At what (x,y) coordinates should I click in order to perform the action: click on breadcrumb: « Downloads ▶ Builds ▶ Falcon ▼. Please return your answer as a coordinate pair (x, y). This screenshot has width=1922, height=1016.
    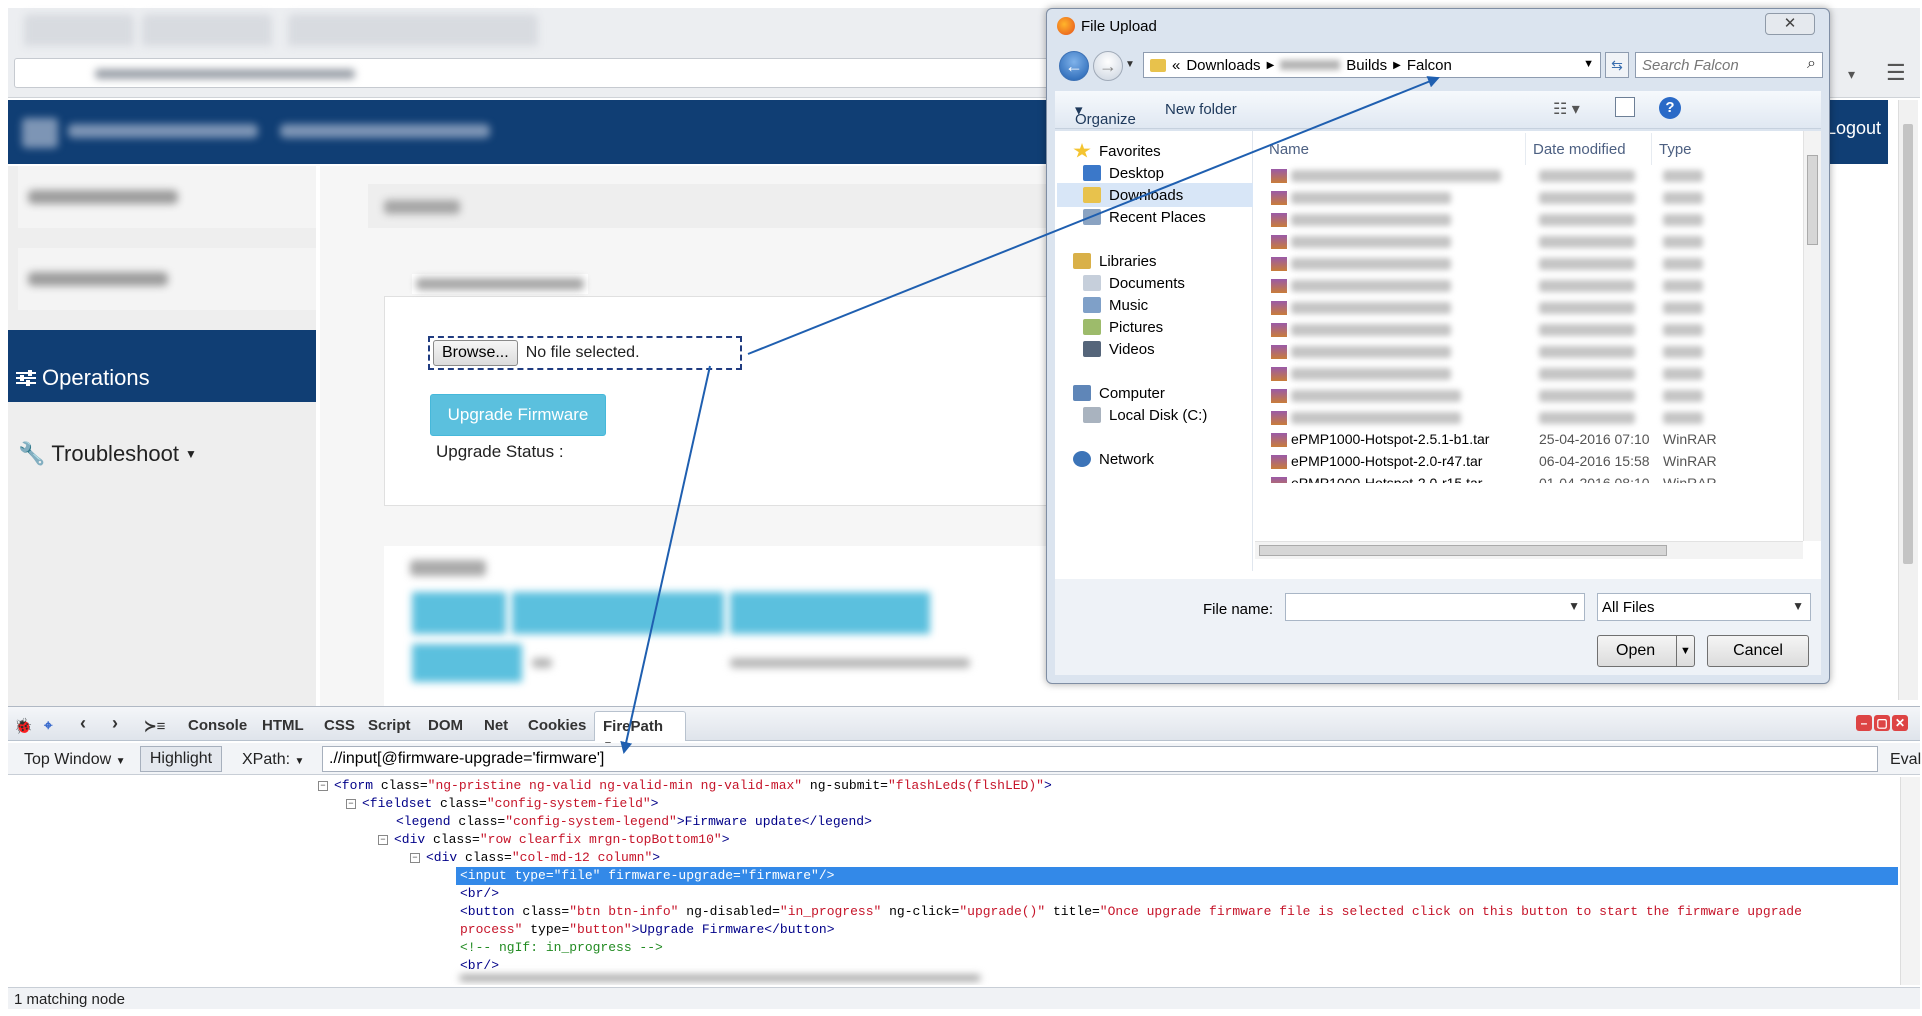
    Looking at the image, I should click on (1372, 65).